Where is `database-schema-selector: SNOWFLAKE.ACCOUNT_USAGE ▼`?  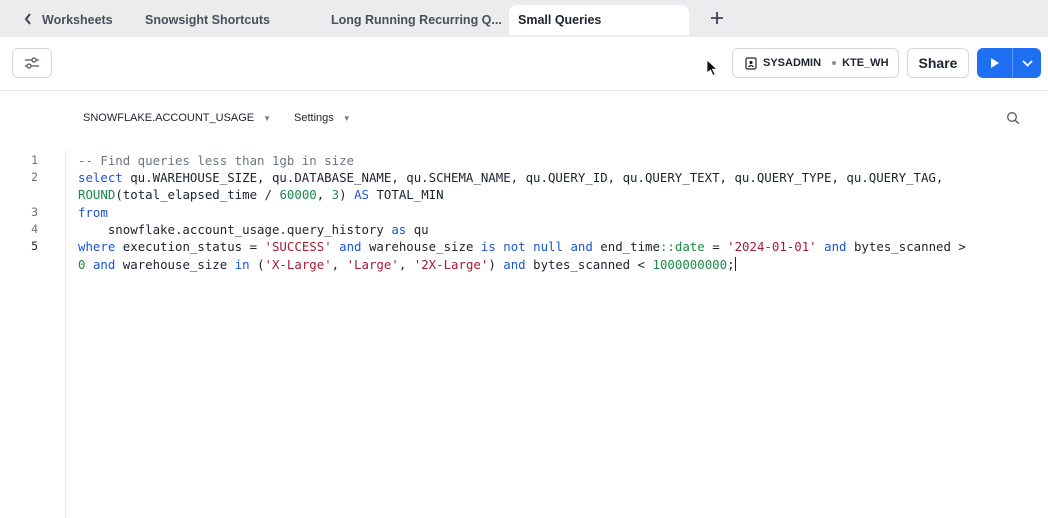 database-schema-selector: SNOWFLAKE.ACCOUNT_USAGE ▼ is located at coordinates (177, 118).